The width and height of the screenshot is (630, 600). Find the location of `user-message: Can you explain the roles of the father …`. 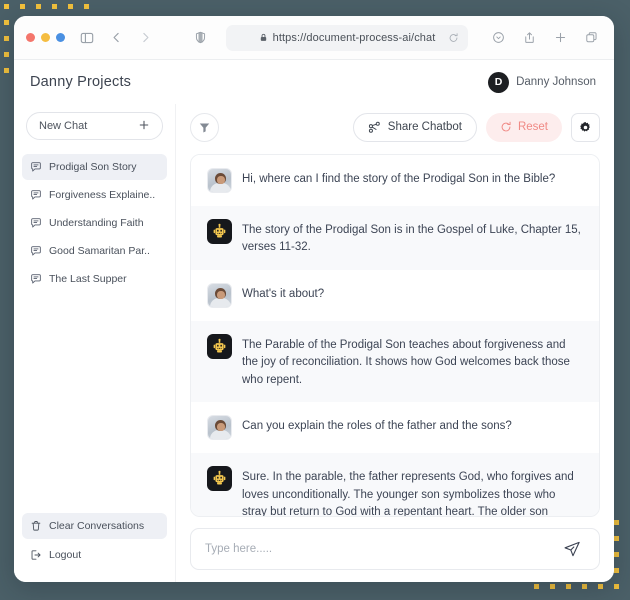

user-message: Can you explain the roles of the father … is located at coordinates (395, 428).